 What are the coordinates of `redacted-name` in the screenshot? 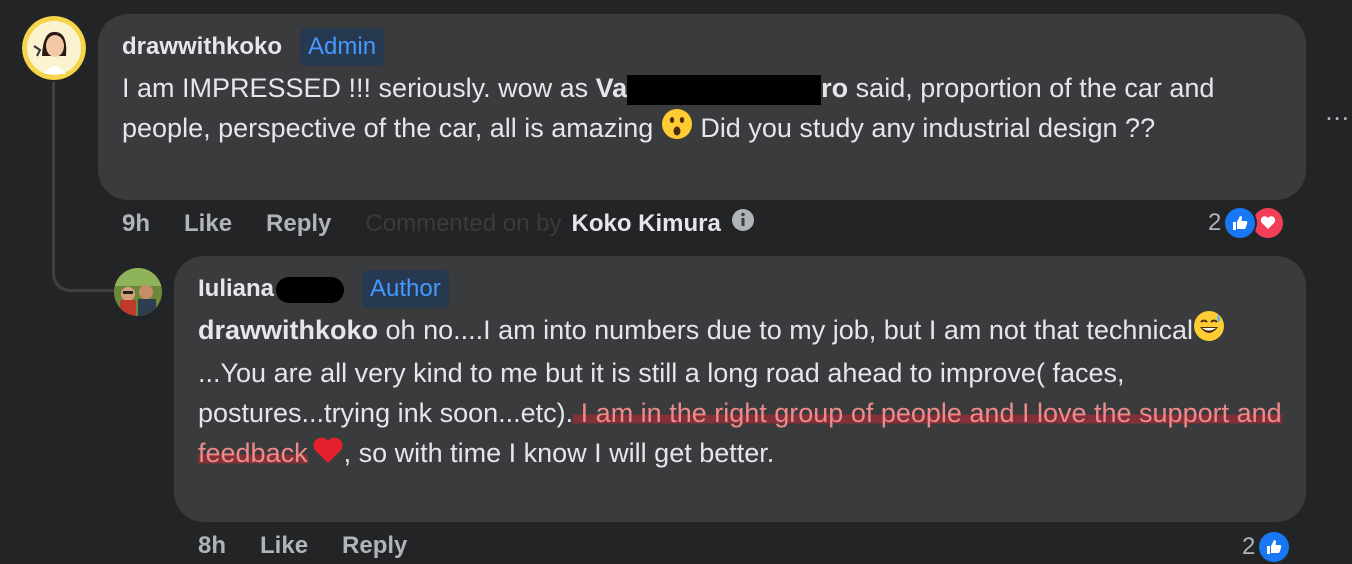 It's located at (724, 89).